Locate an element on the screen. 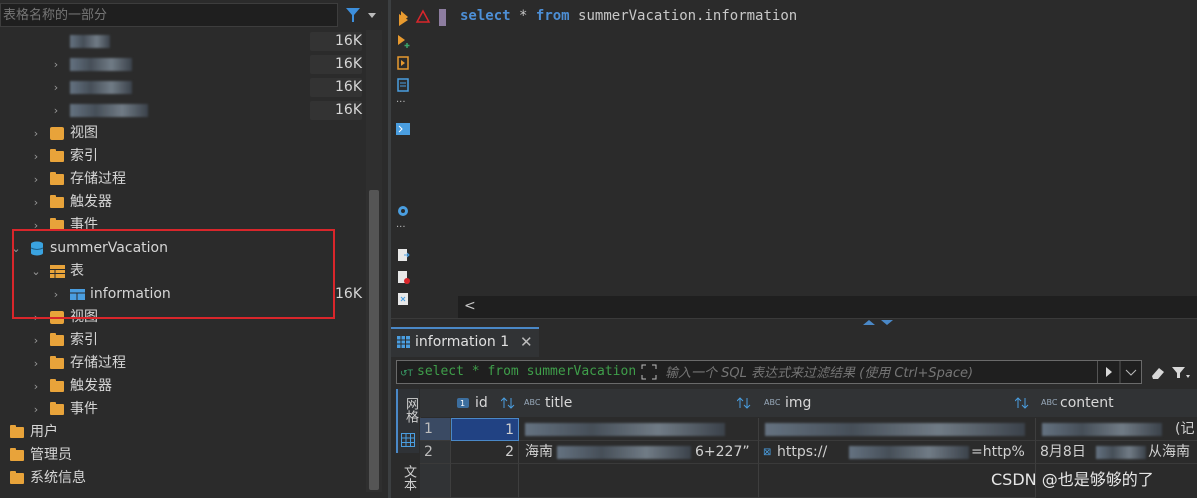 The height and width of the screenshot is (498, 1197). row-number: 2 is located at coordinates (435, 452).